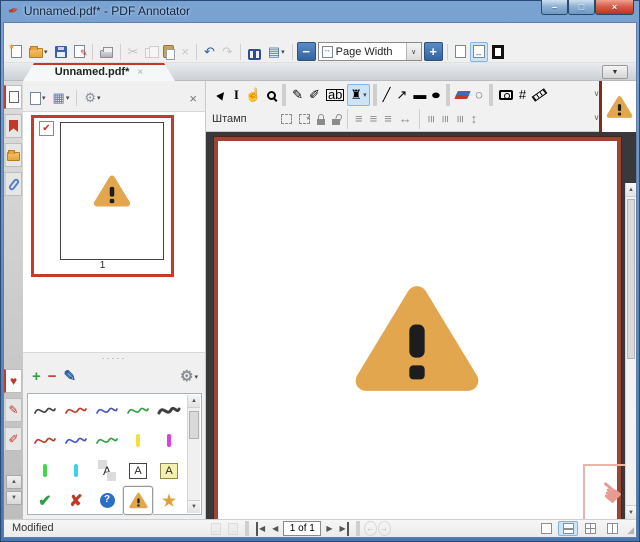 This screenshot has height=542, width=640. I want to click on text-select-tool-button: I, so click(236, 95).